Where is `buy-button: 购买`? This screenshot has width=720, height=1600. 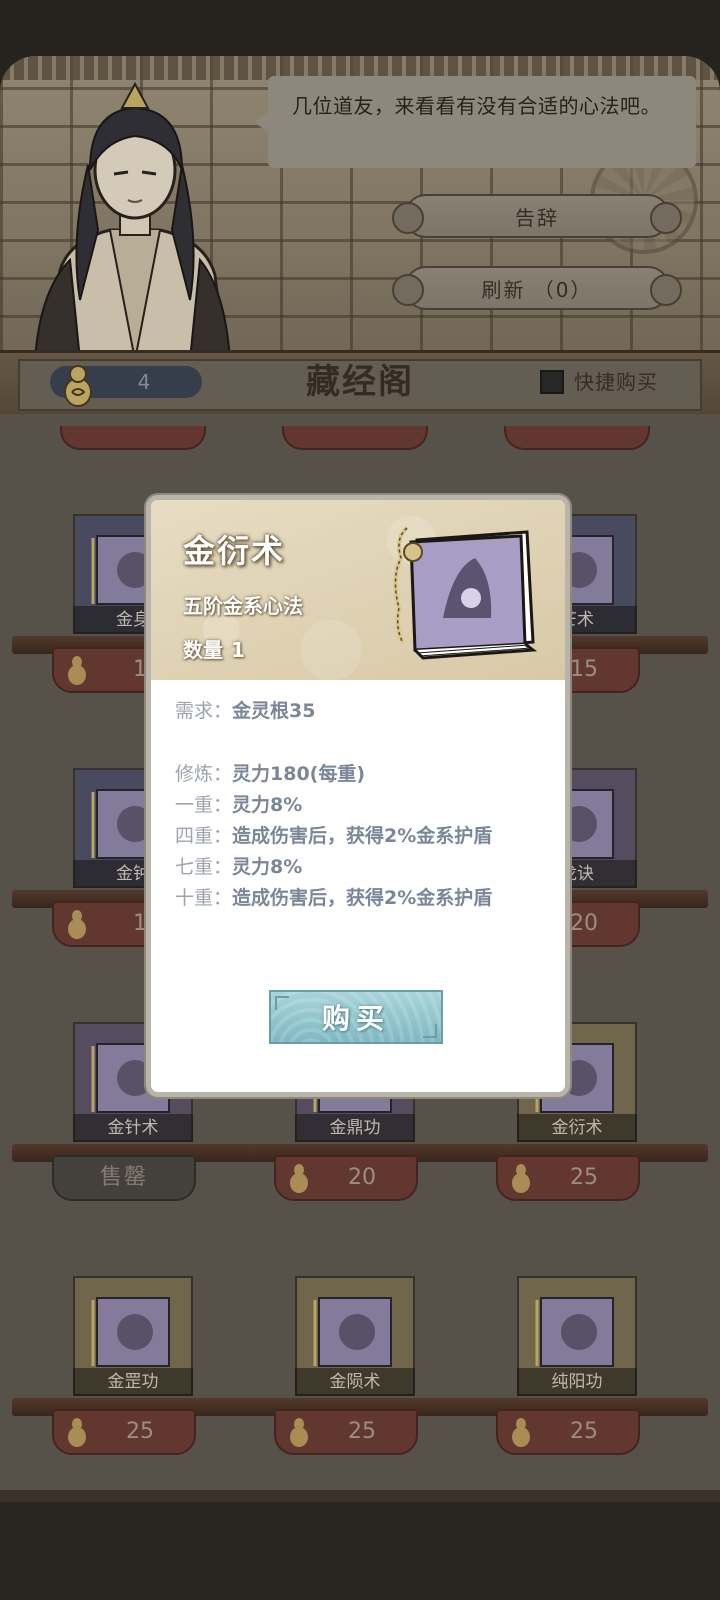
buy-button: 购买 is located at coordinates (356, 1017).